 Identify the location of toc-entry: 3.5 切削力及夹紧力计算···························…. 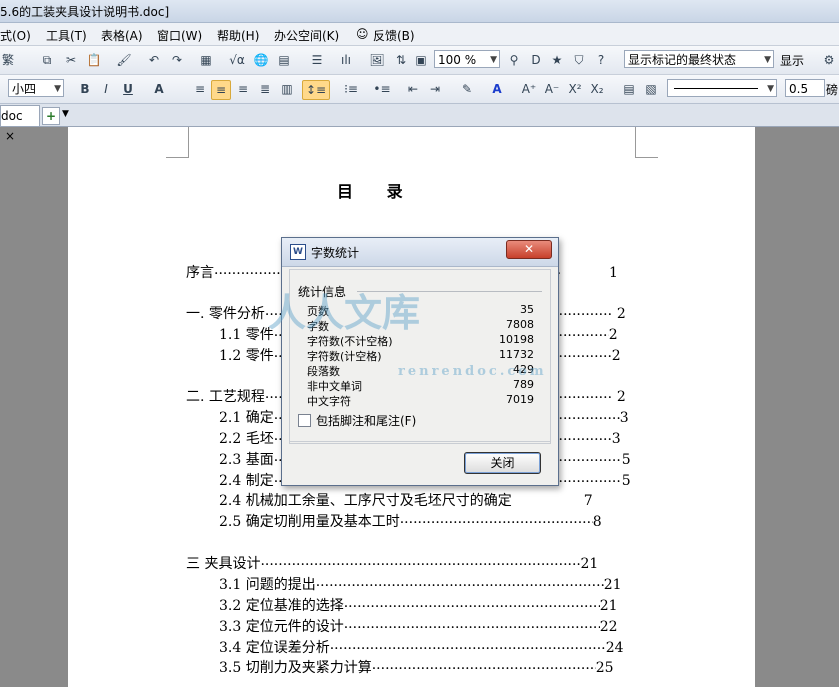
(416, 668).